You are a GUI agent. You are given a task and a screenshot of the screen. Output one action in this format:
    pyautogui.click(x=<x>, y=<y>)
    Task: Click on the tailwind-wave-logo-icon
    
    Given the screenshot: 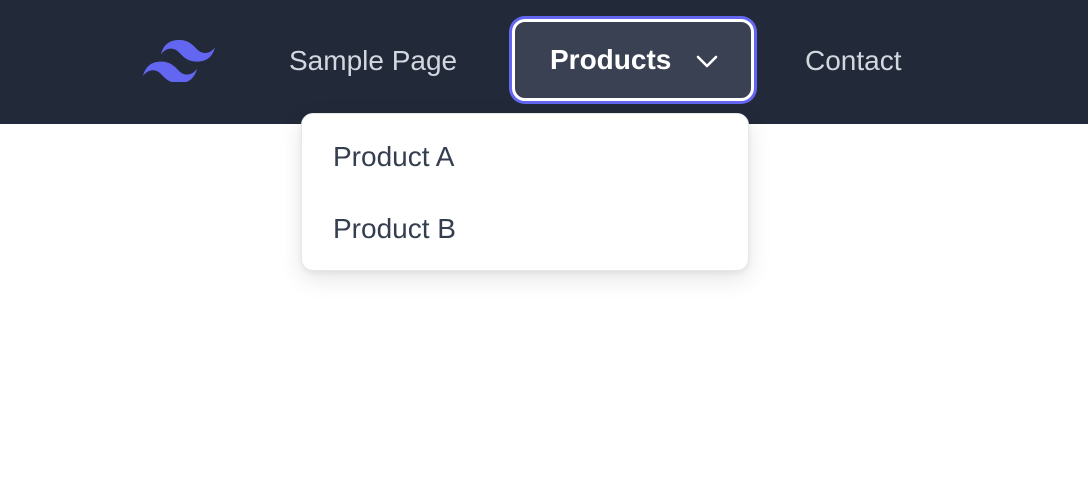 What is the action you would take?
    pyautogui.click(x=179, y=60)
    